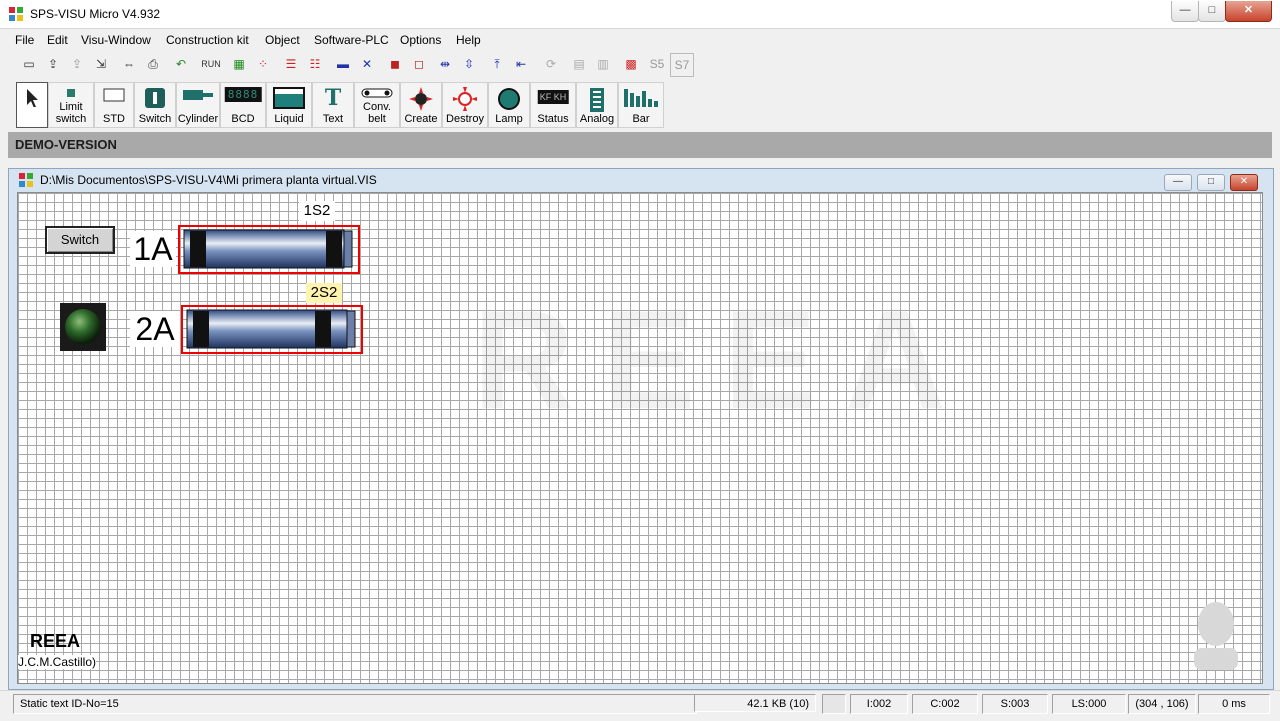  What do you see at coordinates (603, 64) in the screenshot?
I see `pg-icon: ▥` at bounding box center [603, 64].